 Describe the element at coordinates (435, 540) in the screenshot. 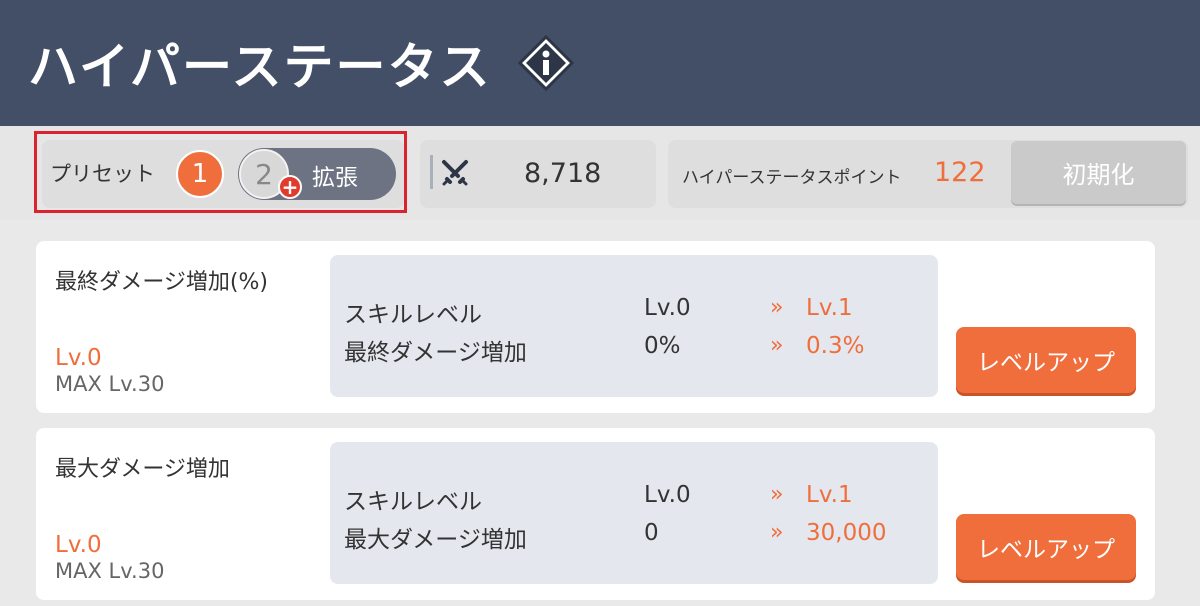

I see `detail-label: 最大ダメージ増加` at that location.